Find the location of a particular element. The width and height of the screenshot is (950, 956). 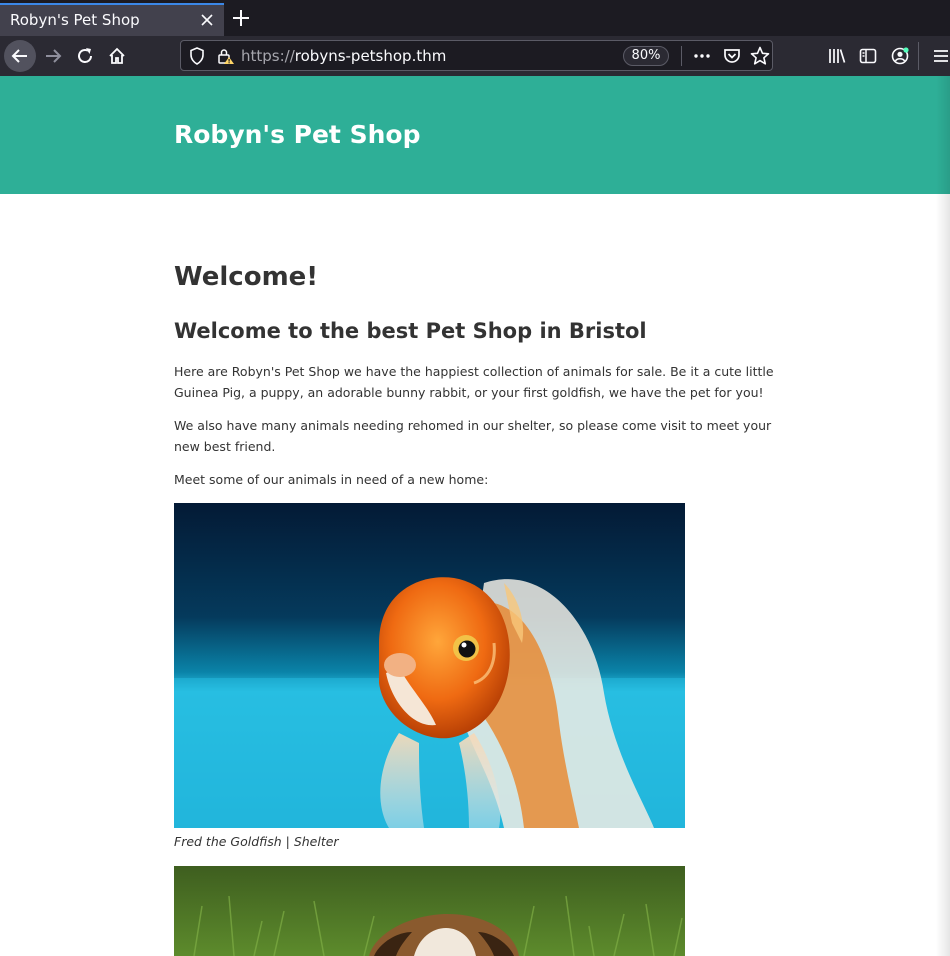

reload-button is located at coordinates (85, 56).